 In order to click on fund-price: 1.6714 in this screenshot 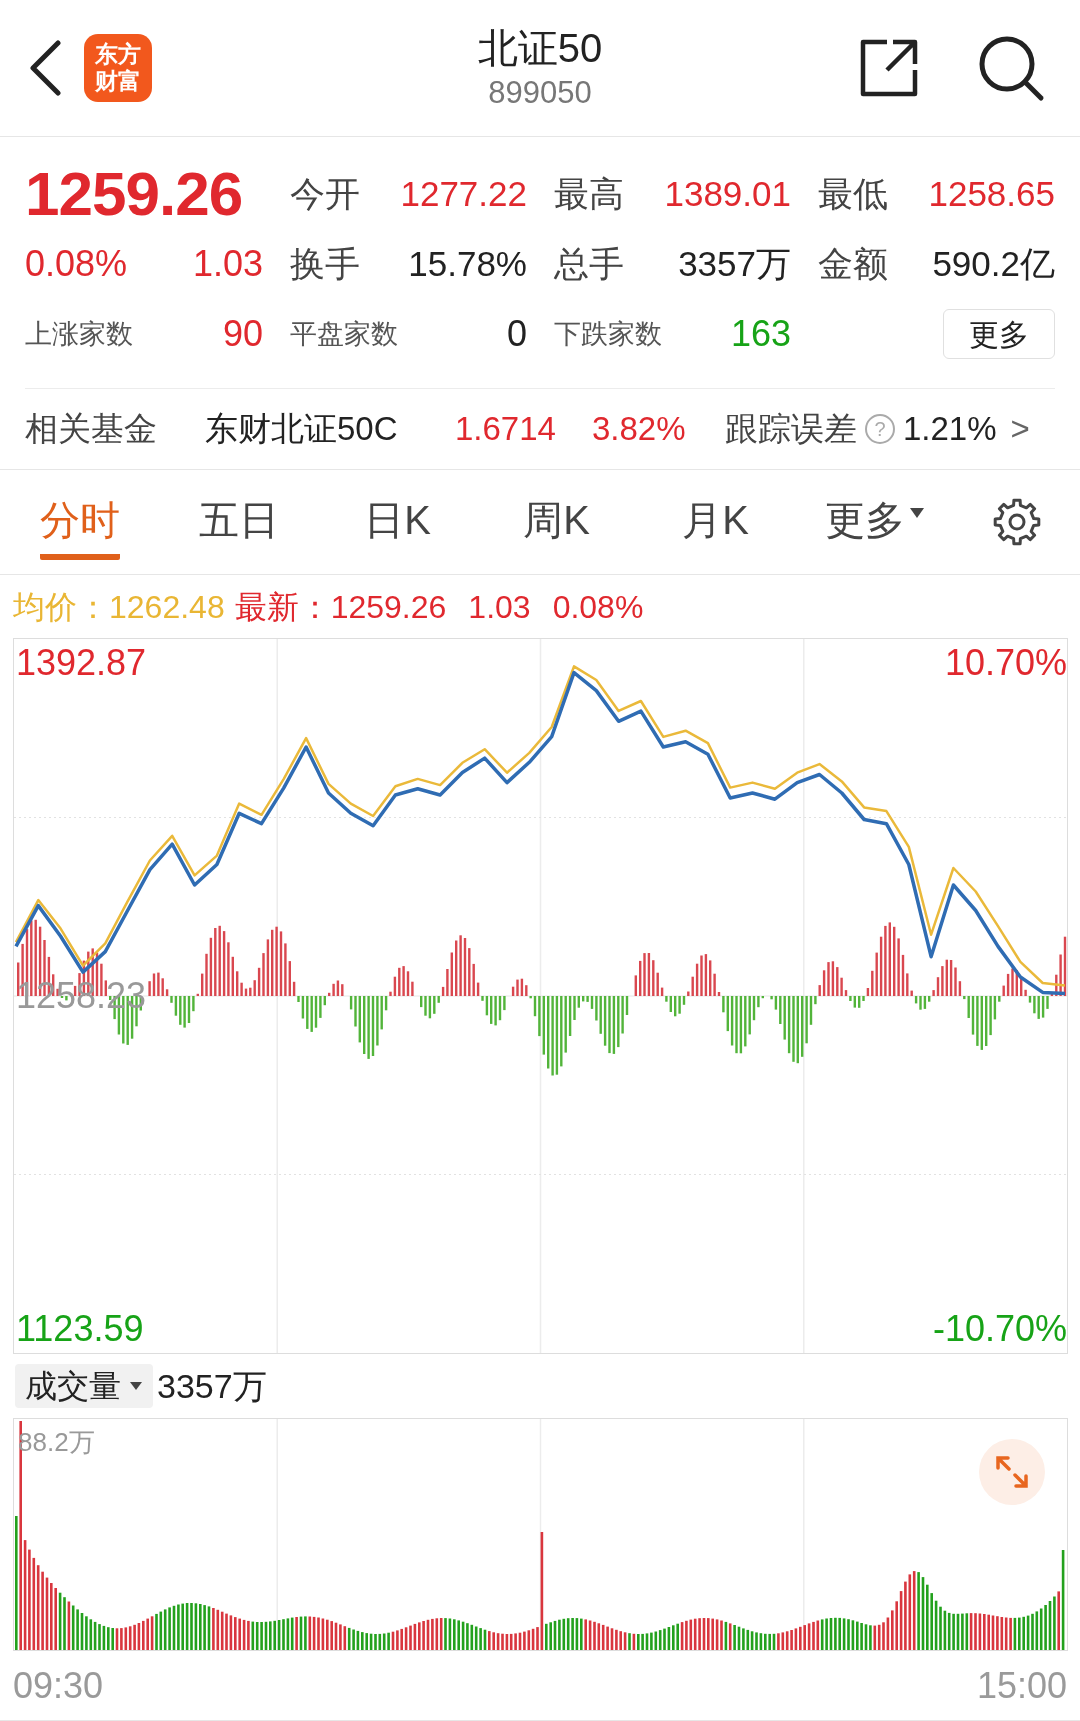, I will do `click(506, 429)`.